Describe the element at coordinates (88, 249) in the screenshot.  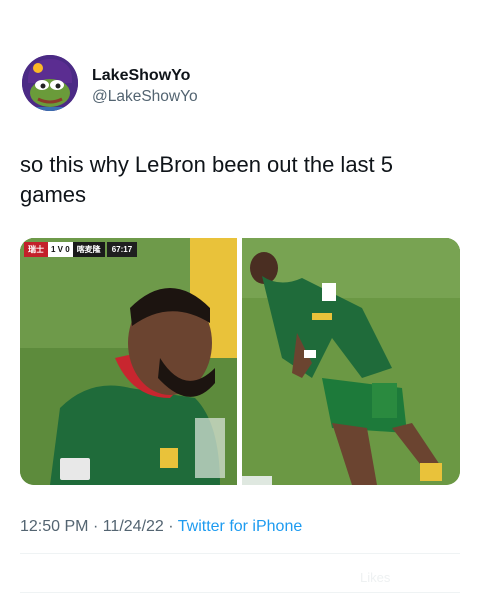
I see `scorebug-team2: 喀麦隆` at that location.